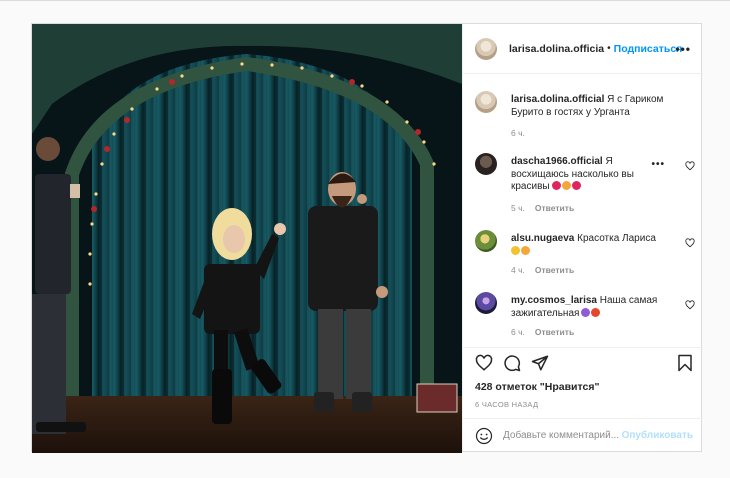  I want to click on comment-meta: 5 ч. Ответить, so click(543, 208).